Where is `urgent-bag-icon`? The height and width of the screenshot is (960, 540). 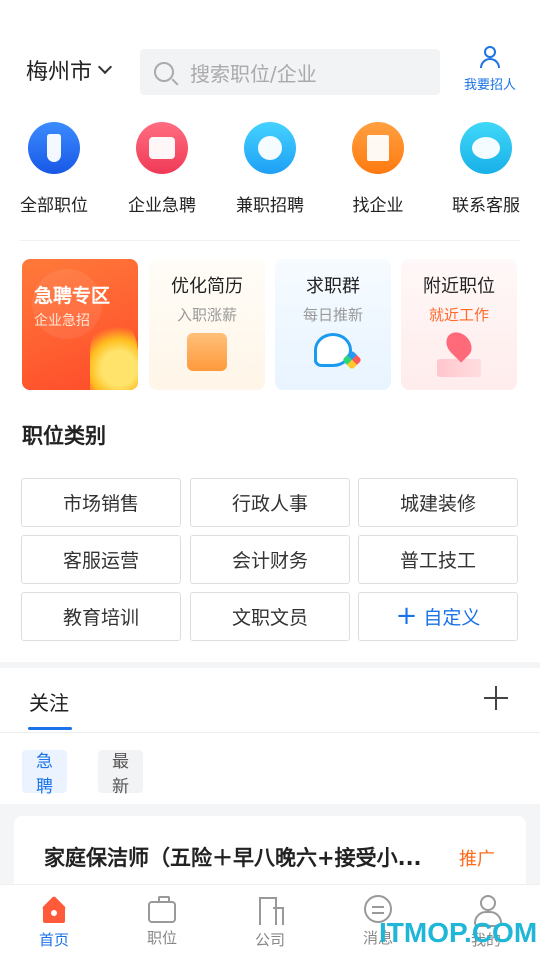 urgent-bag-icon is located at coordinates (162, 148).